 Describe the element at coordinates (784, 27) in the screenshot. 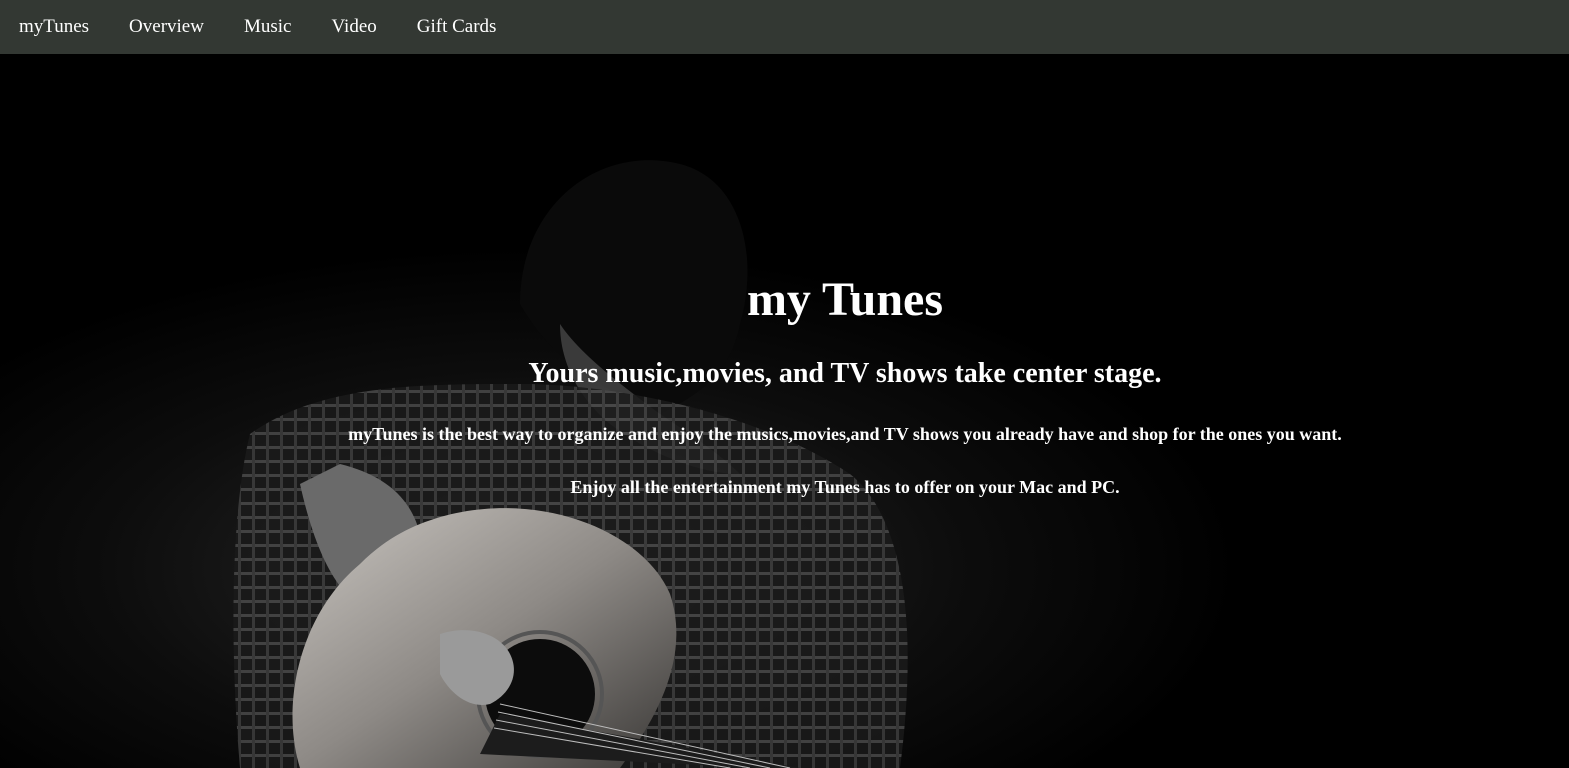

I see `top-navbar: myTunes Overview Music Video Gift Cards` at that location.